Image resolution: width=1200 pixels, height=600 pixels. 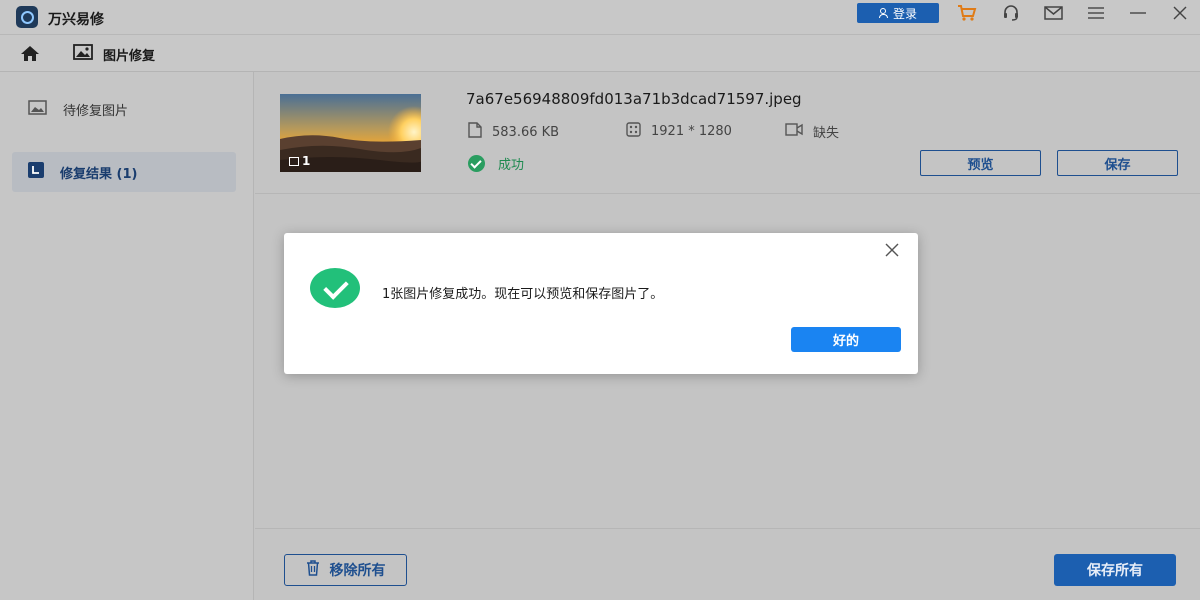 I want to click on video-icon, so click(x=794, y=131).